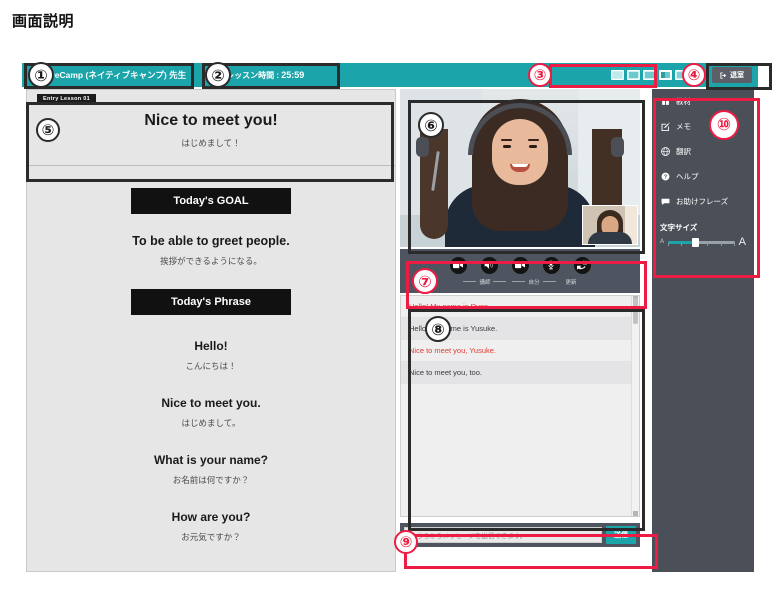 The width and height of the screenshot is (780, 592). Describe the element at coordinates (662, 242) in the screenshot. I see `font-size-small-label: A` at that location.